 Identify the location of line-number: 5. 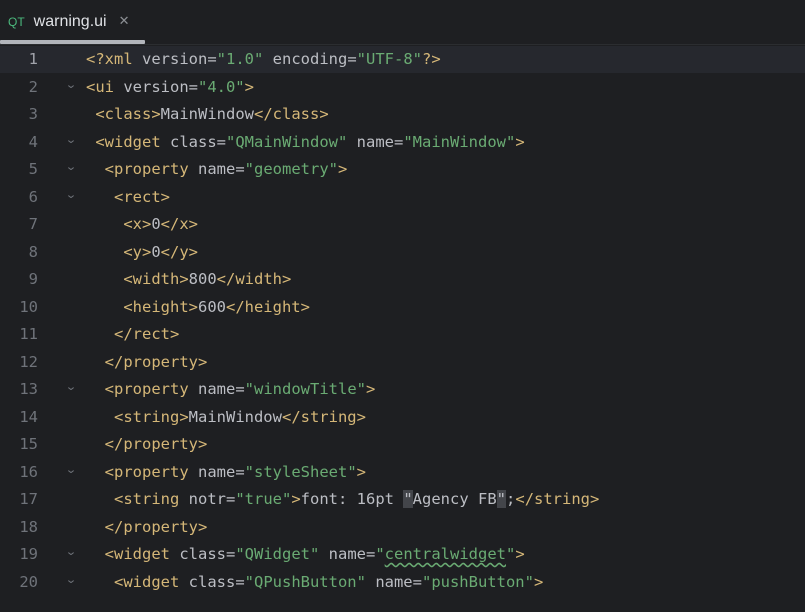
(33, 169).